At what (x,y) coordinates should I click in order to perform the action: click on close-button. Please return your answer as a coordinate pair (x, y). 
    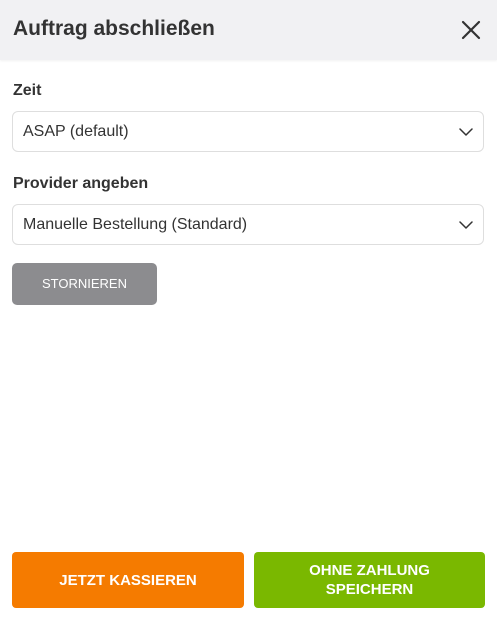
    Looking at the image, I should click on (471, 30).